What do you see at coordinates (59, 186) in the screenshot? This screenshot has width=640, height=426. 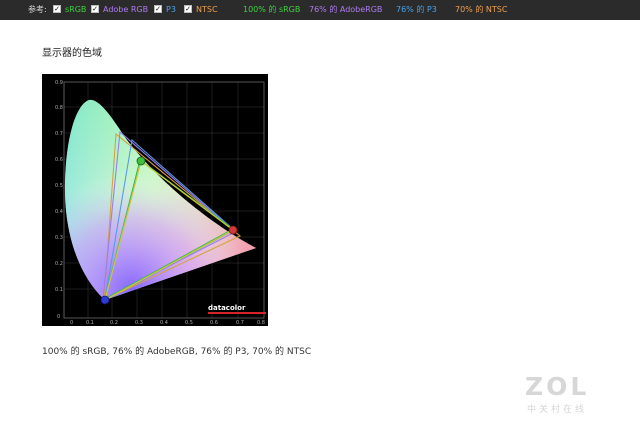 I see `y-tick: 0.5` at bounding box center [59, 186].